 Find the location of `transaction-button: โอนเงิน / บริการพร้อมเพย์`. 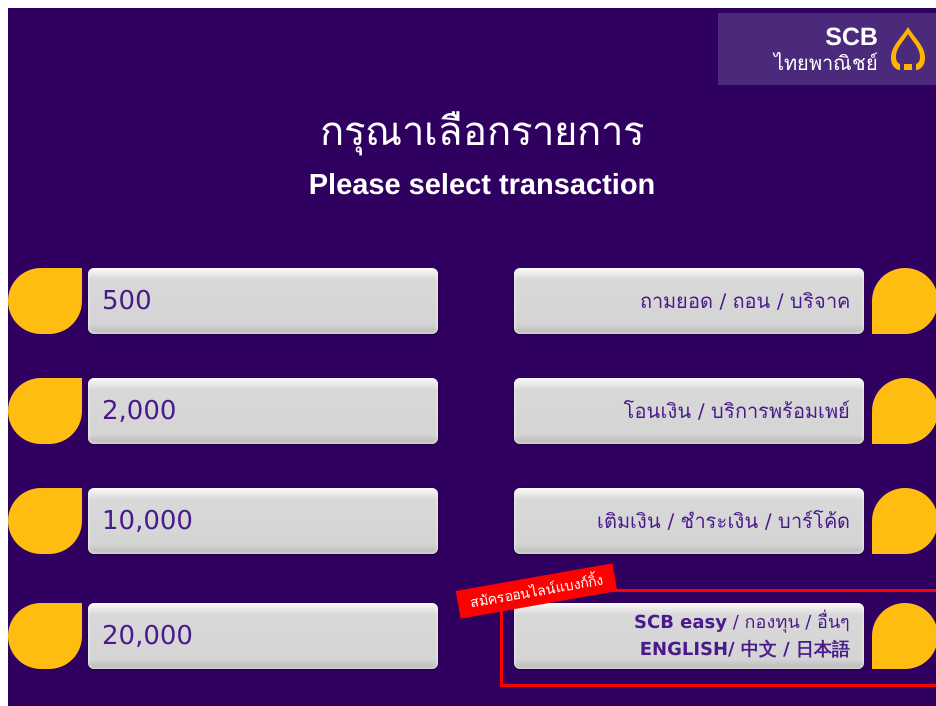

transaction-button: โอนเงิน / บริการพร้อมเพย์ is located at coordinates (689, 411).